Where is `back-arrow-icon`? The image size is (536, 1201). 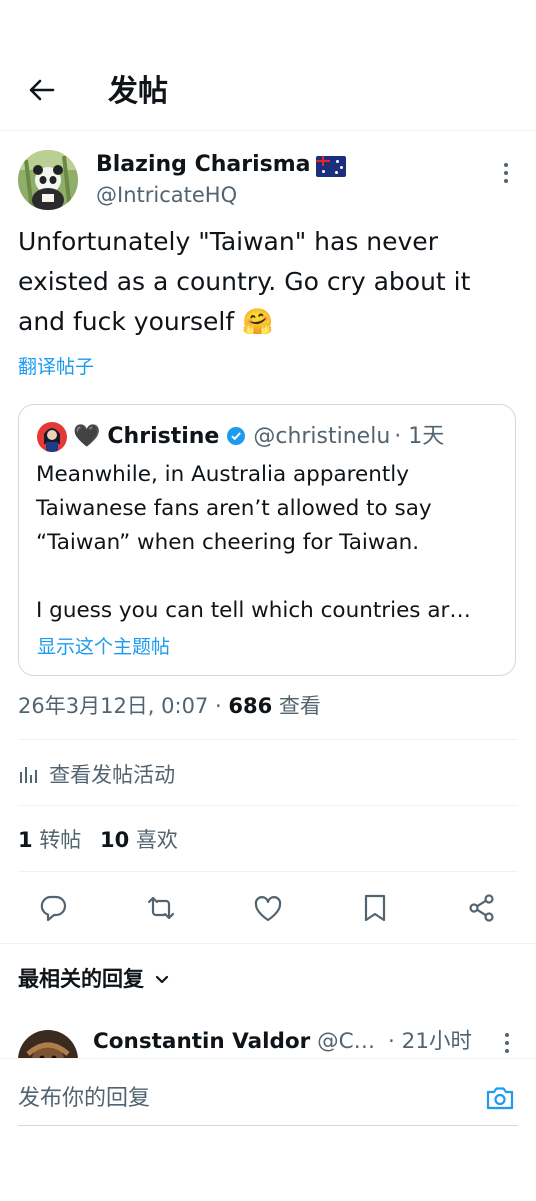 back-arrow-icon is located at coordinates (42, 90).